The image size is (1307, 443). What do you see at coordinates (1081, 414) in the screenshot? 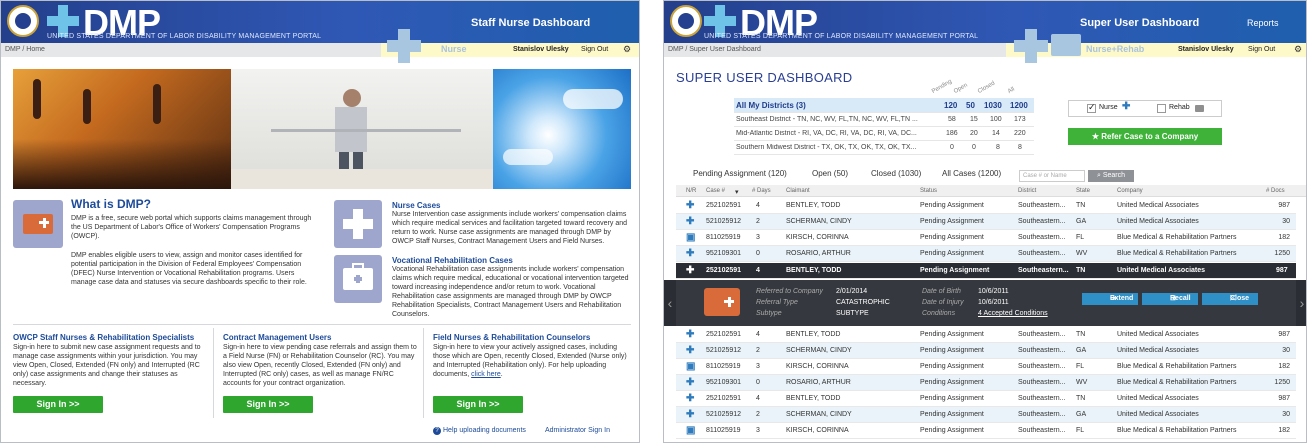
I see `cell-state: GA` at bounding box center [1081, 414].